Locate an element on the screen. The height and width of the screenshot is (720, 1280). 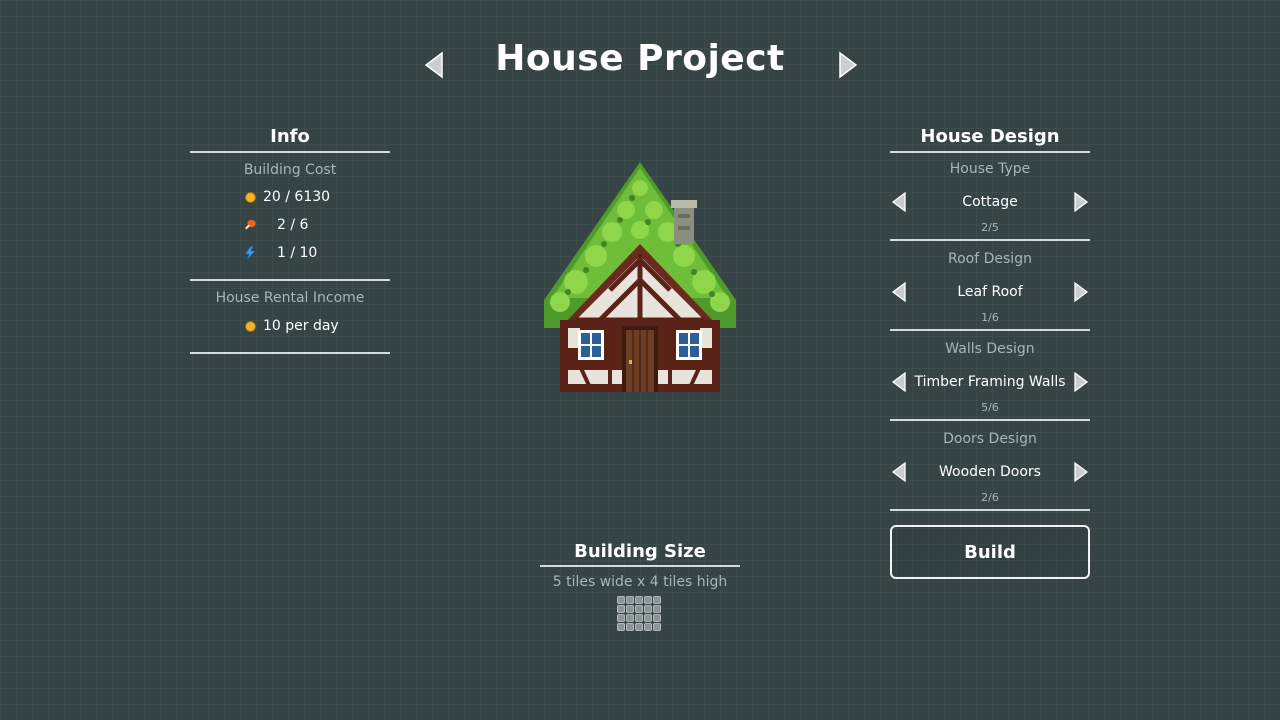
doors-design-value: Wooden Doors is located at coordinates (990, 472).